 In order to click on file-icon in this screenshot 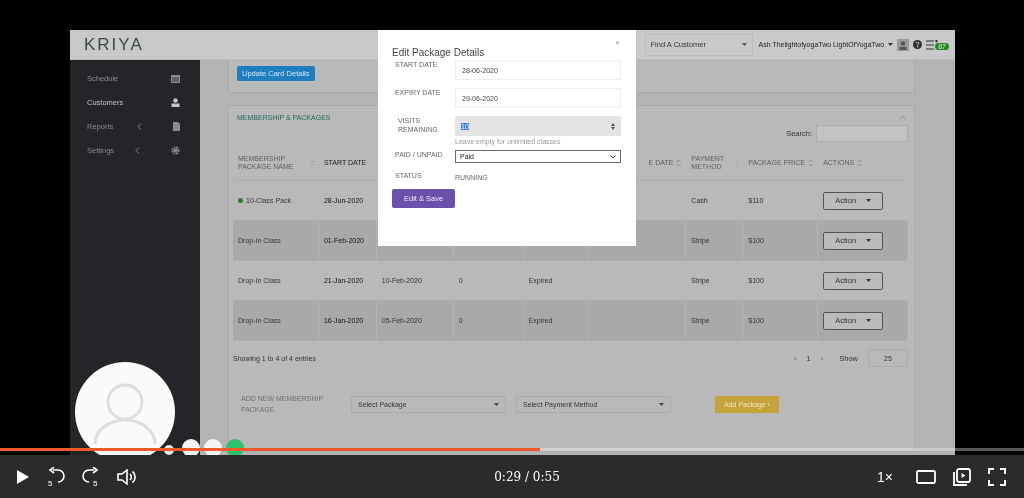, I will do `click(176, 126)`.